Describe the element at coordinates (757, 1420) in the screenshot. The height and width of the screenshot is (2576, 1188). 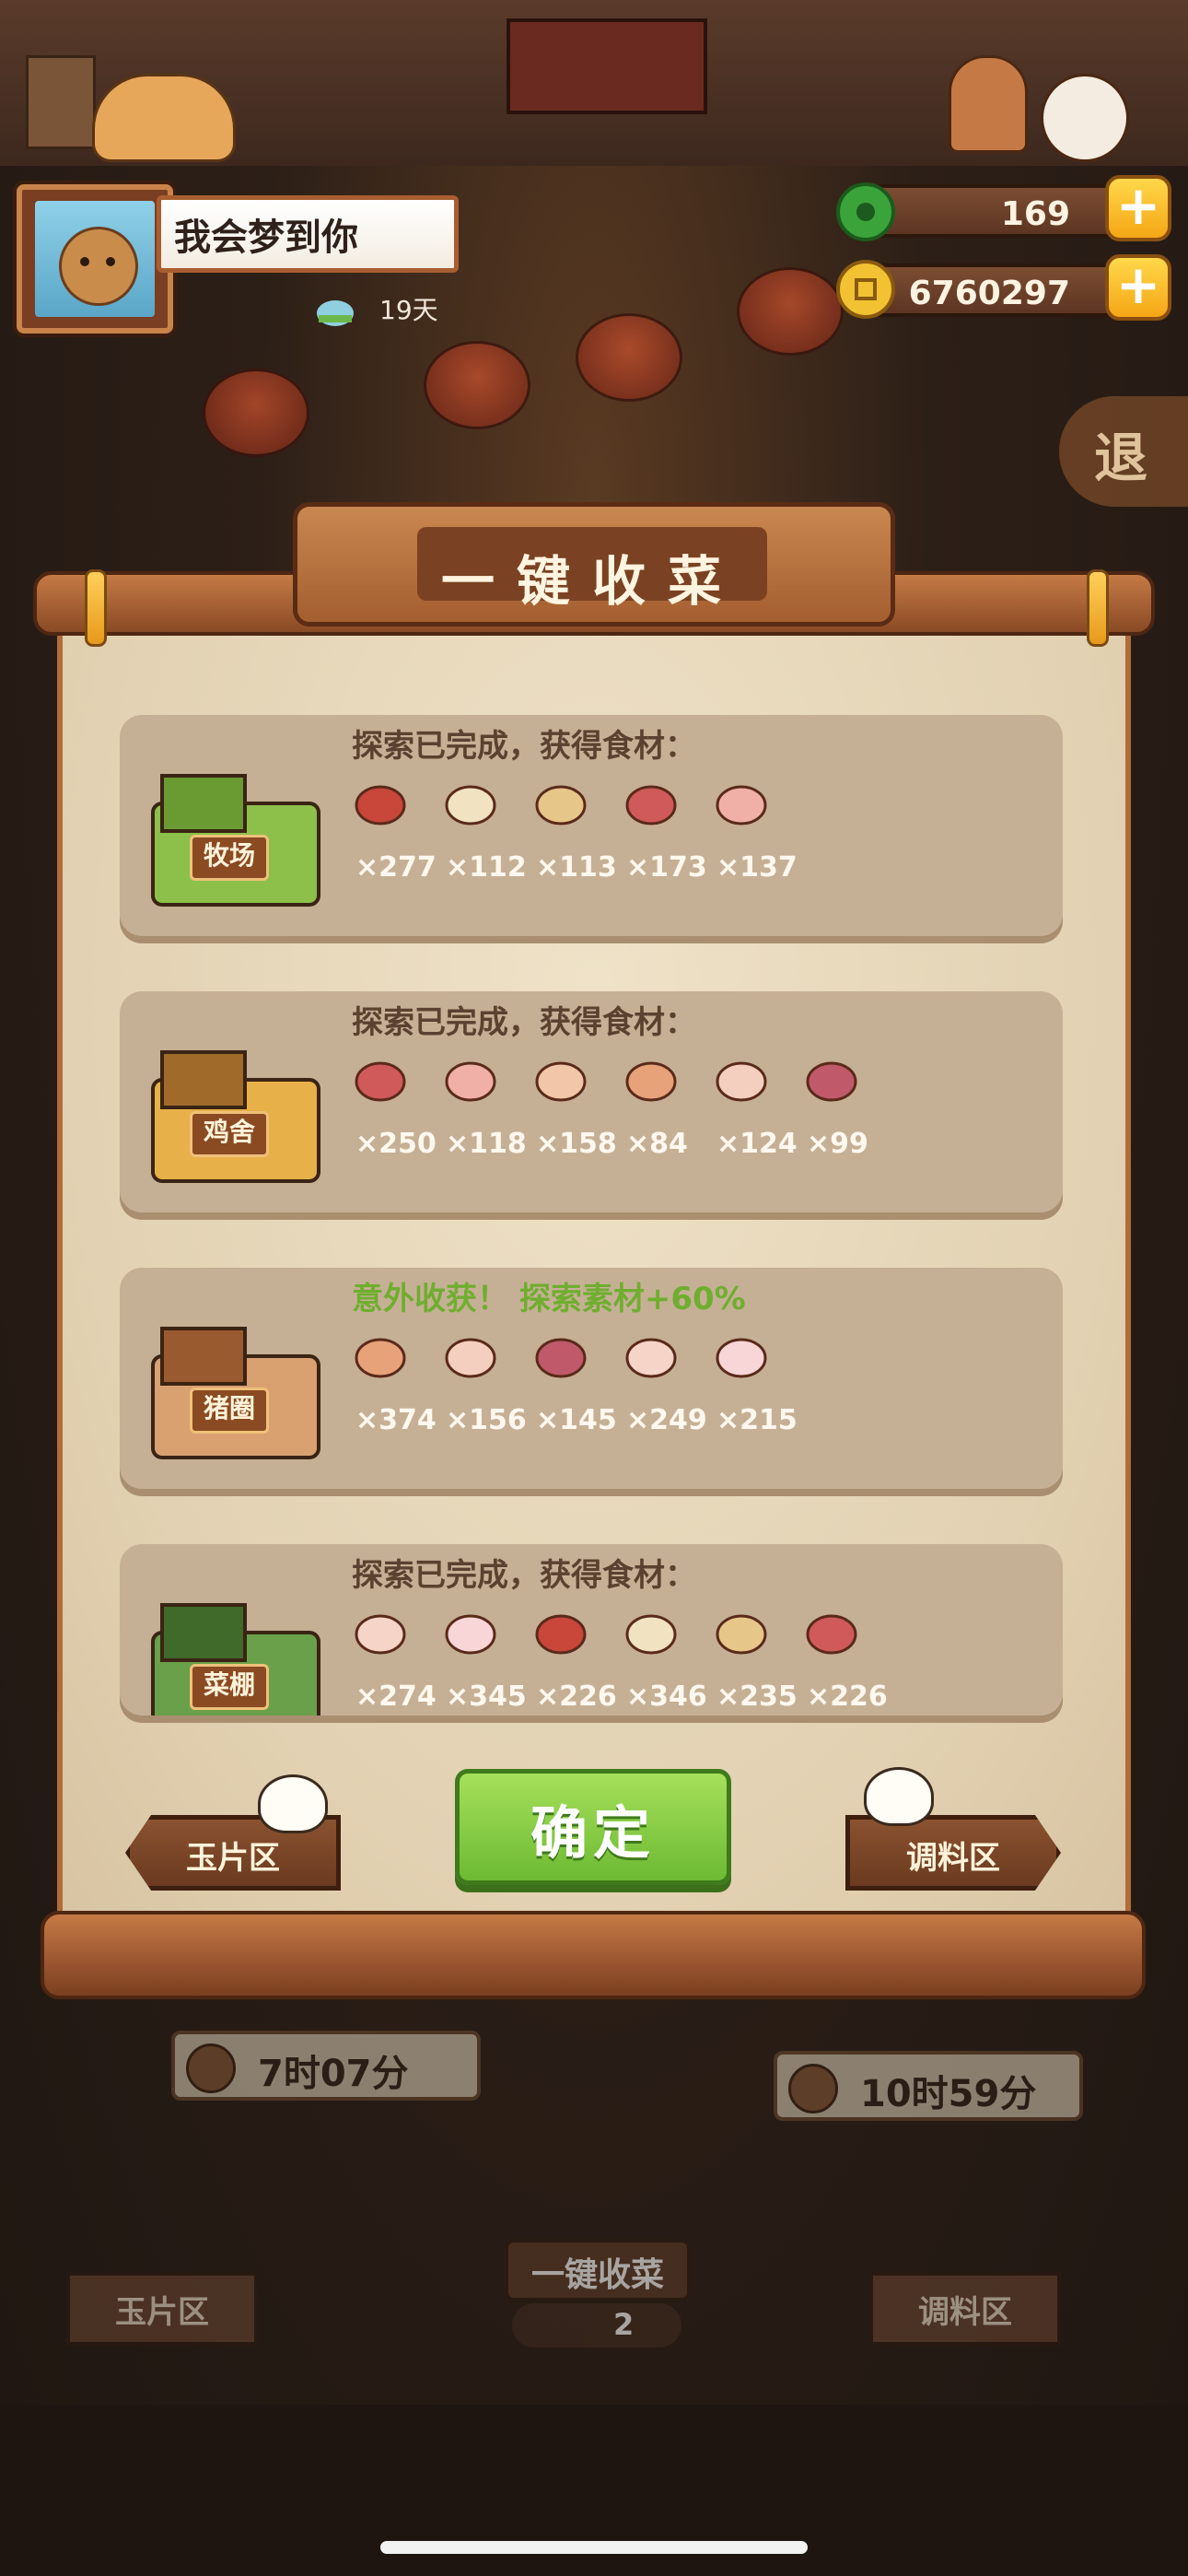
I see `ingredient-count: ×215` at that location.